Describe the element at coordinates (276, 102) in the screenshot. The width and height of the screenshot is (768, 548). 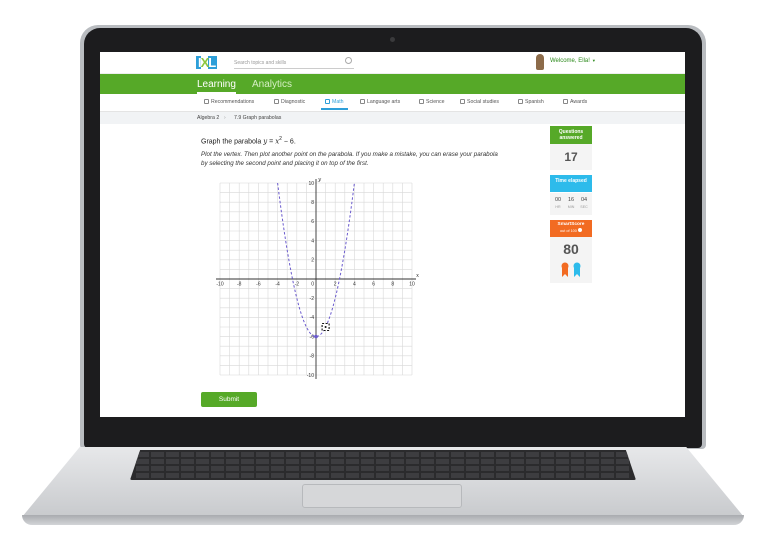
I see `diagnostic-icon` at that location.